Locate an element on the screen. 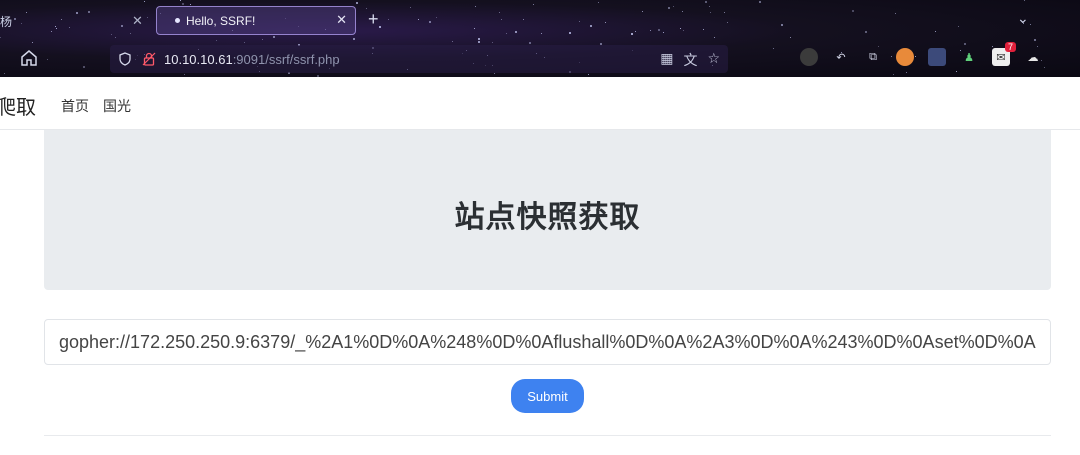 This screenshot has width=1080, height=455. tab-active: Hello, SSRF! ✕ is located at coordinates (256, 20).